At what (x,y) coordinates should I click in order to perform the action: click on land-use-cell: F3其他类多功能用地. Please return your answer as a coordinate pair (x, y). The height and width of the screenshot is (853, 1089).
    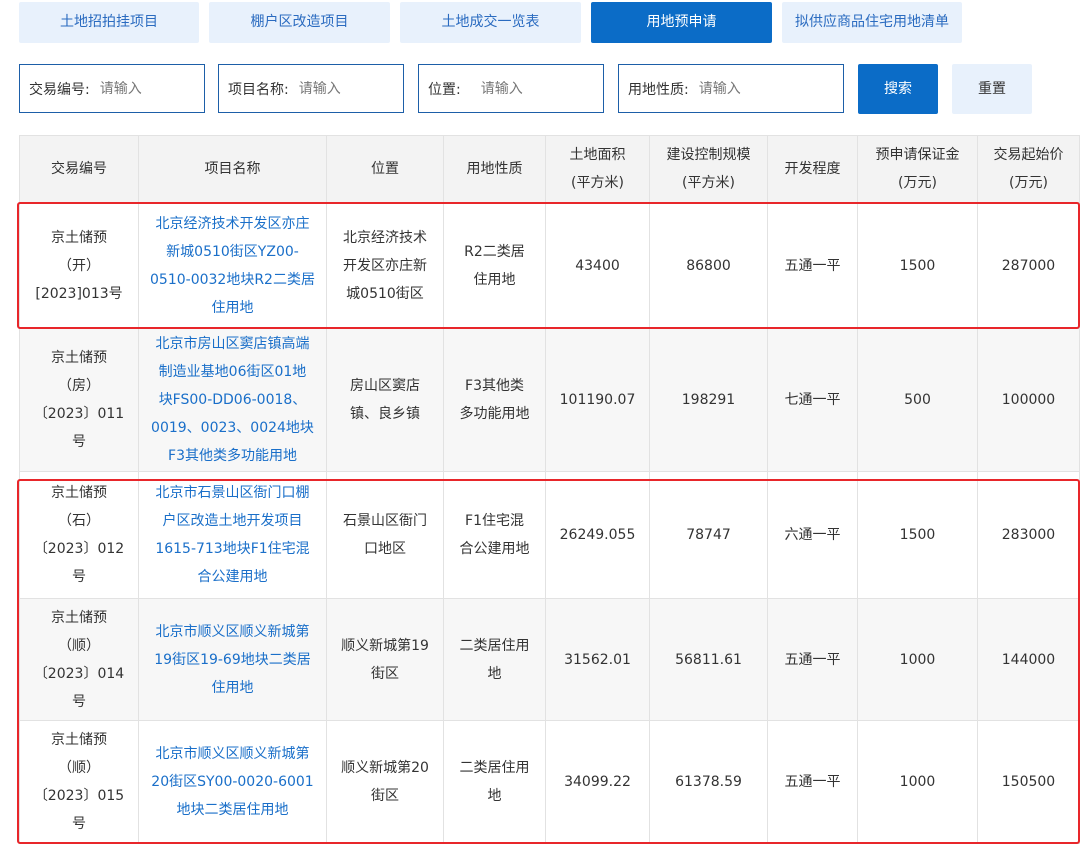
    Looking at the image, I should click on (494, 400).